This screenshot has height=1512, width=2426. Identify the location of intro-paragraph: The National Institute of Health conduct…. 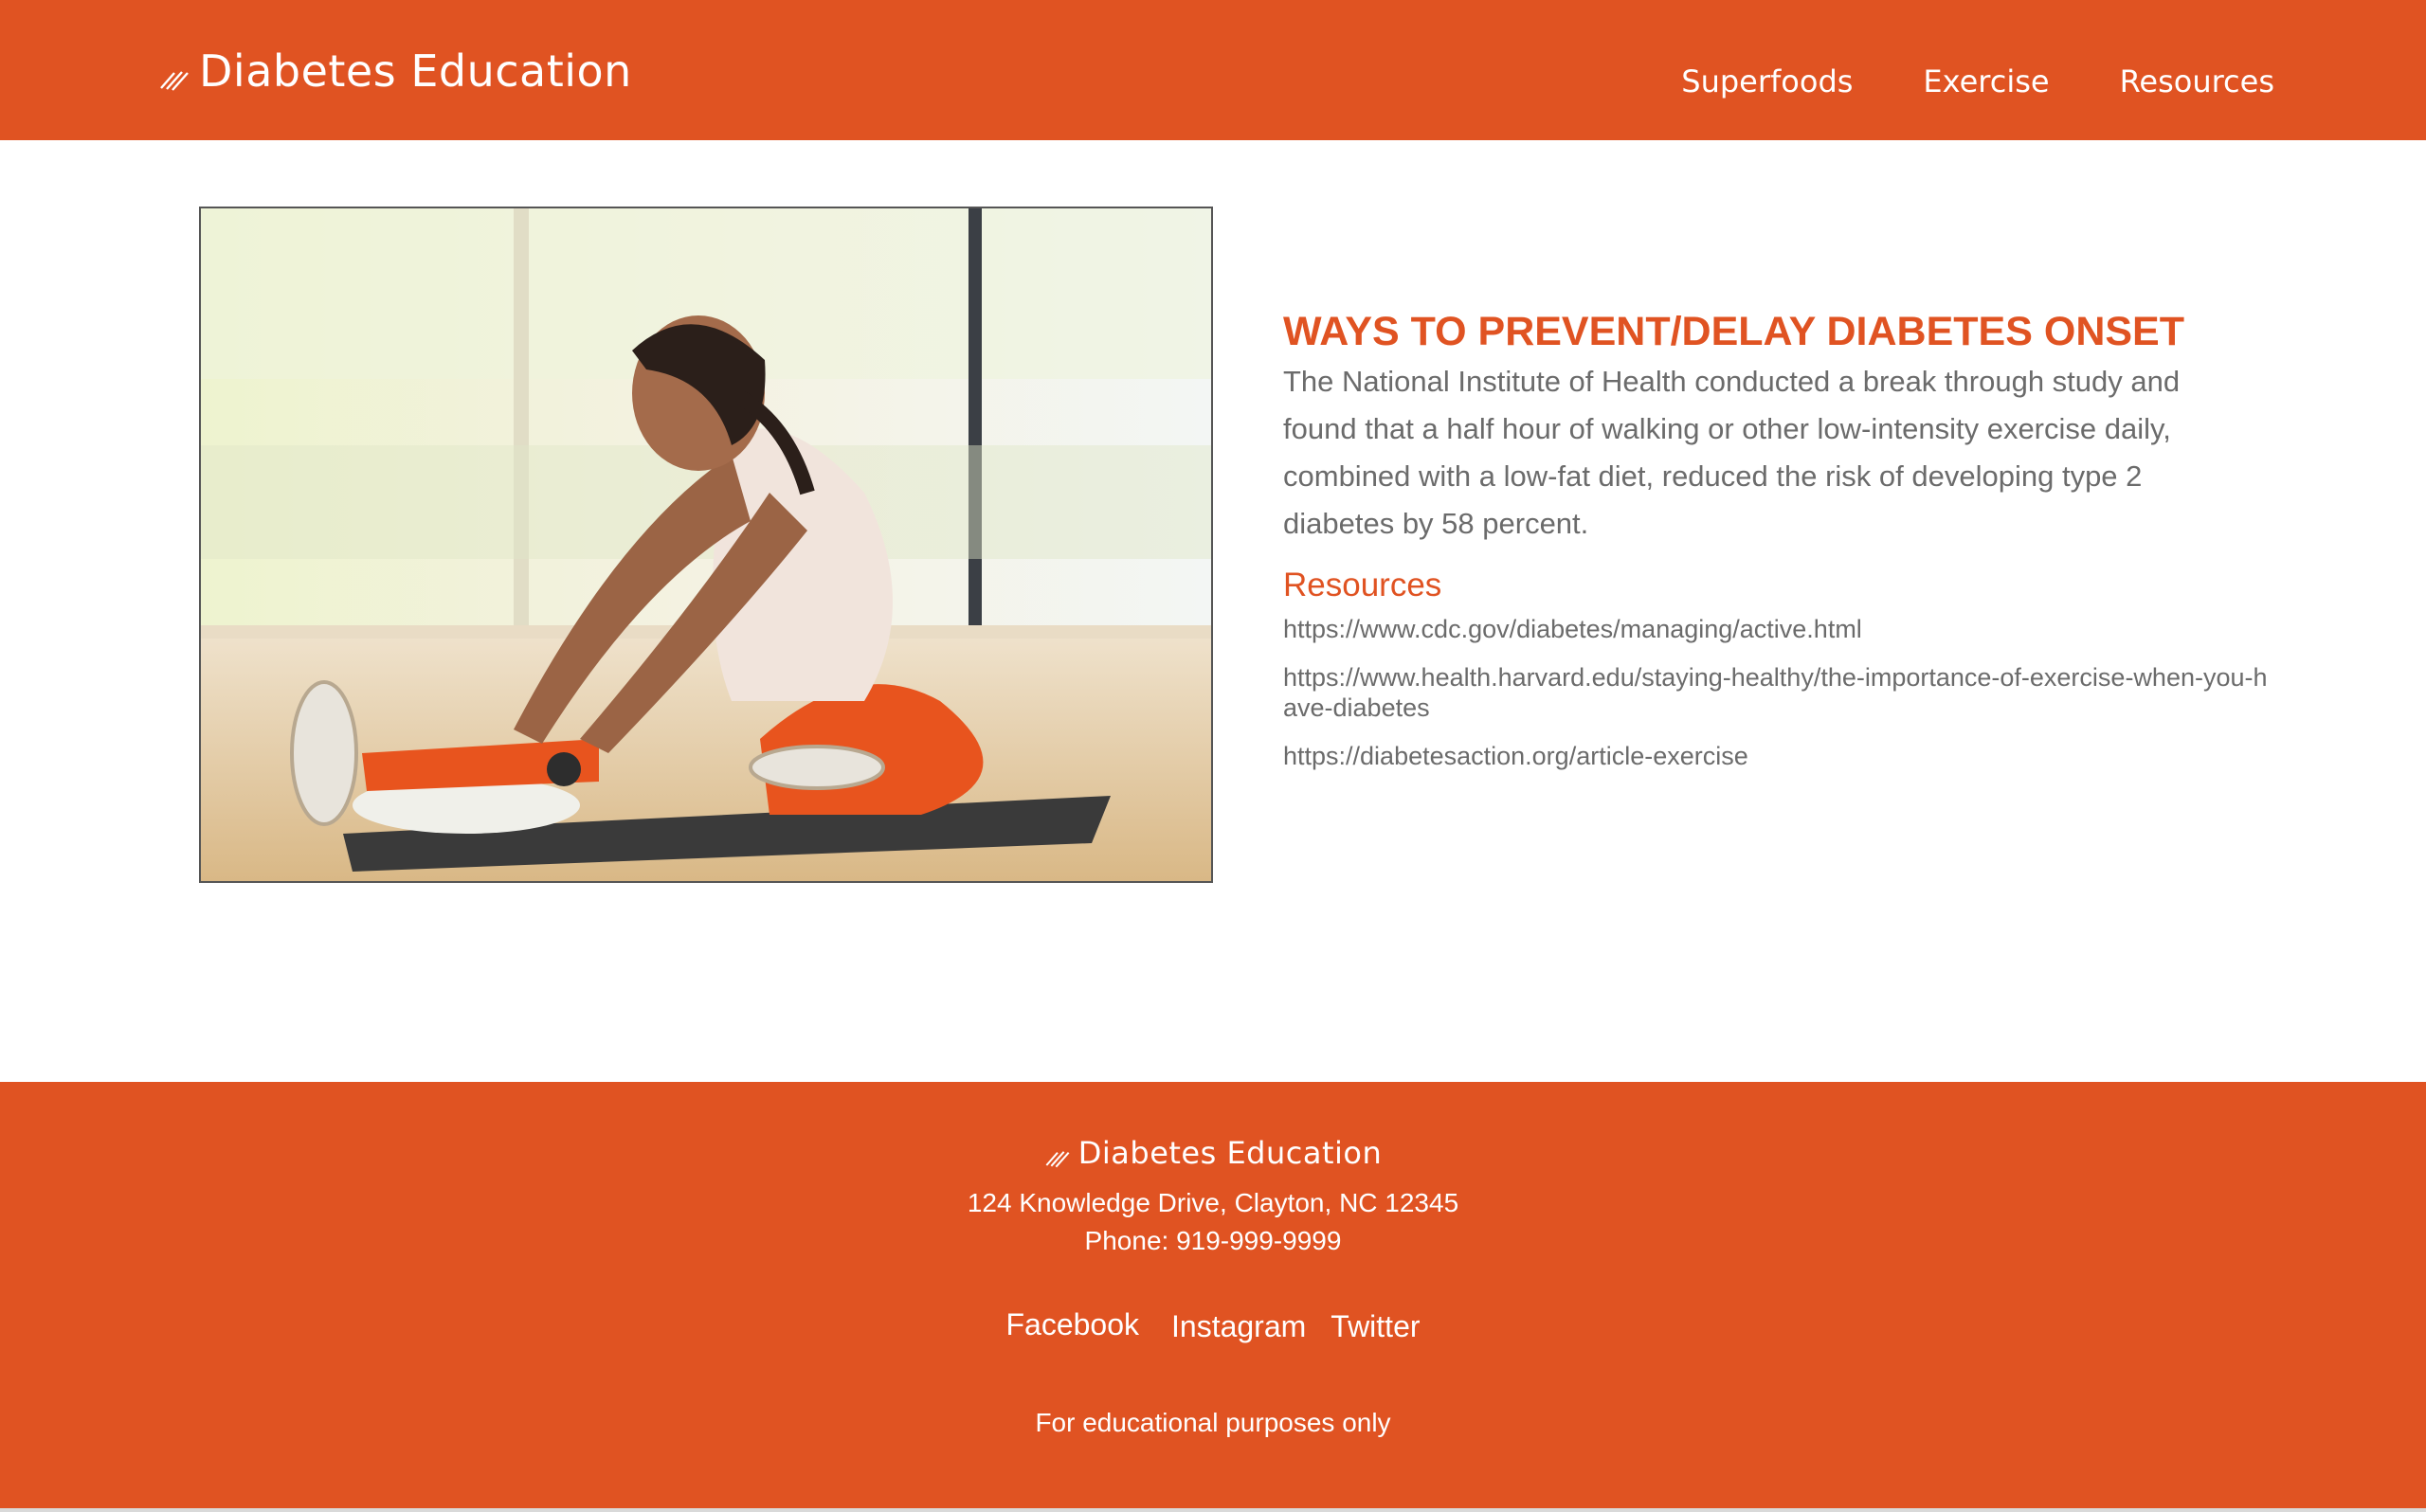
(1732, 452).